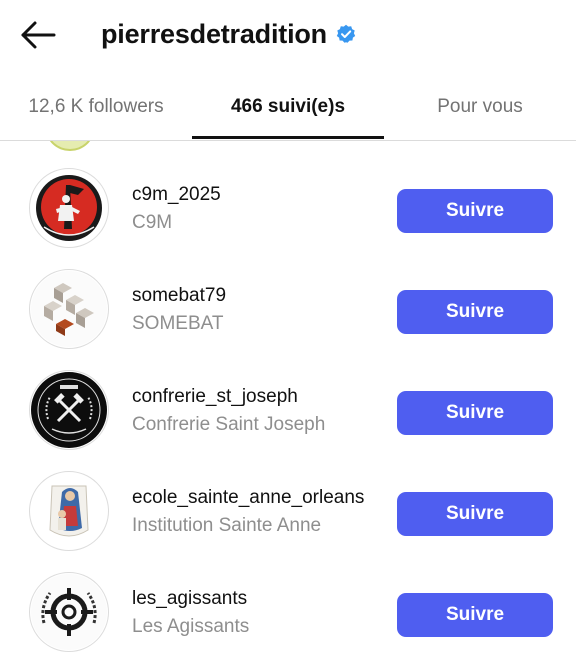 The height and width of the screenshot is (669, 576). Describe the element at coordinates (288, 207) in the screenshot. I see `list-item: c9m_2025 C9M Suivre` at that location.